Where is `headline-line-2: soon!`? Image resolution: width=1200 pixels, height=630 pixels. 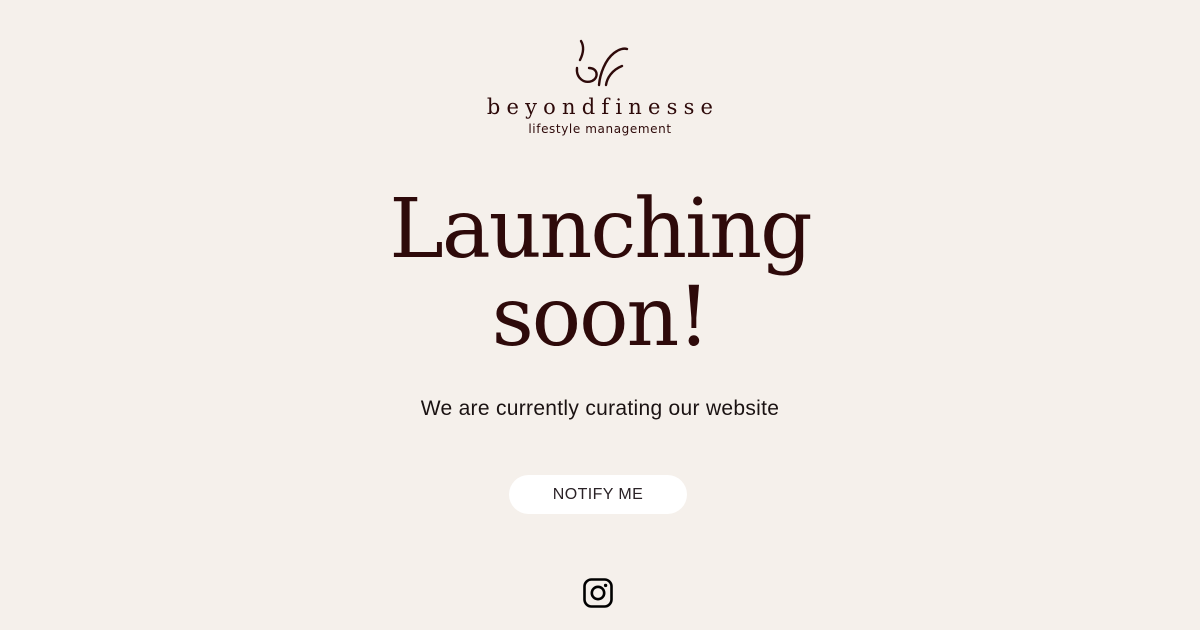
headline-line-2: soon! is located at coordinates (601, 317).